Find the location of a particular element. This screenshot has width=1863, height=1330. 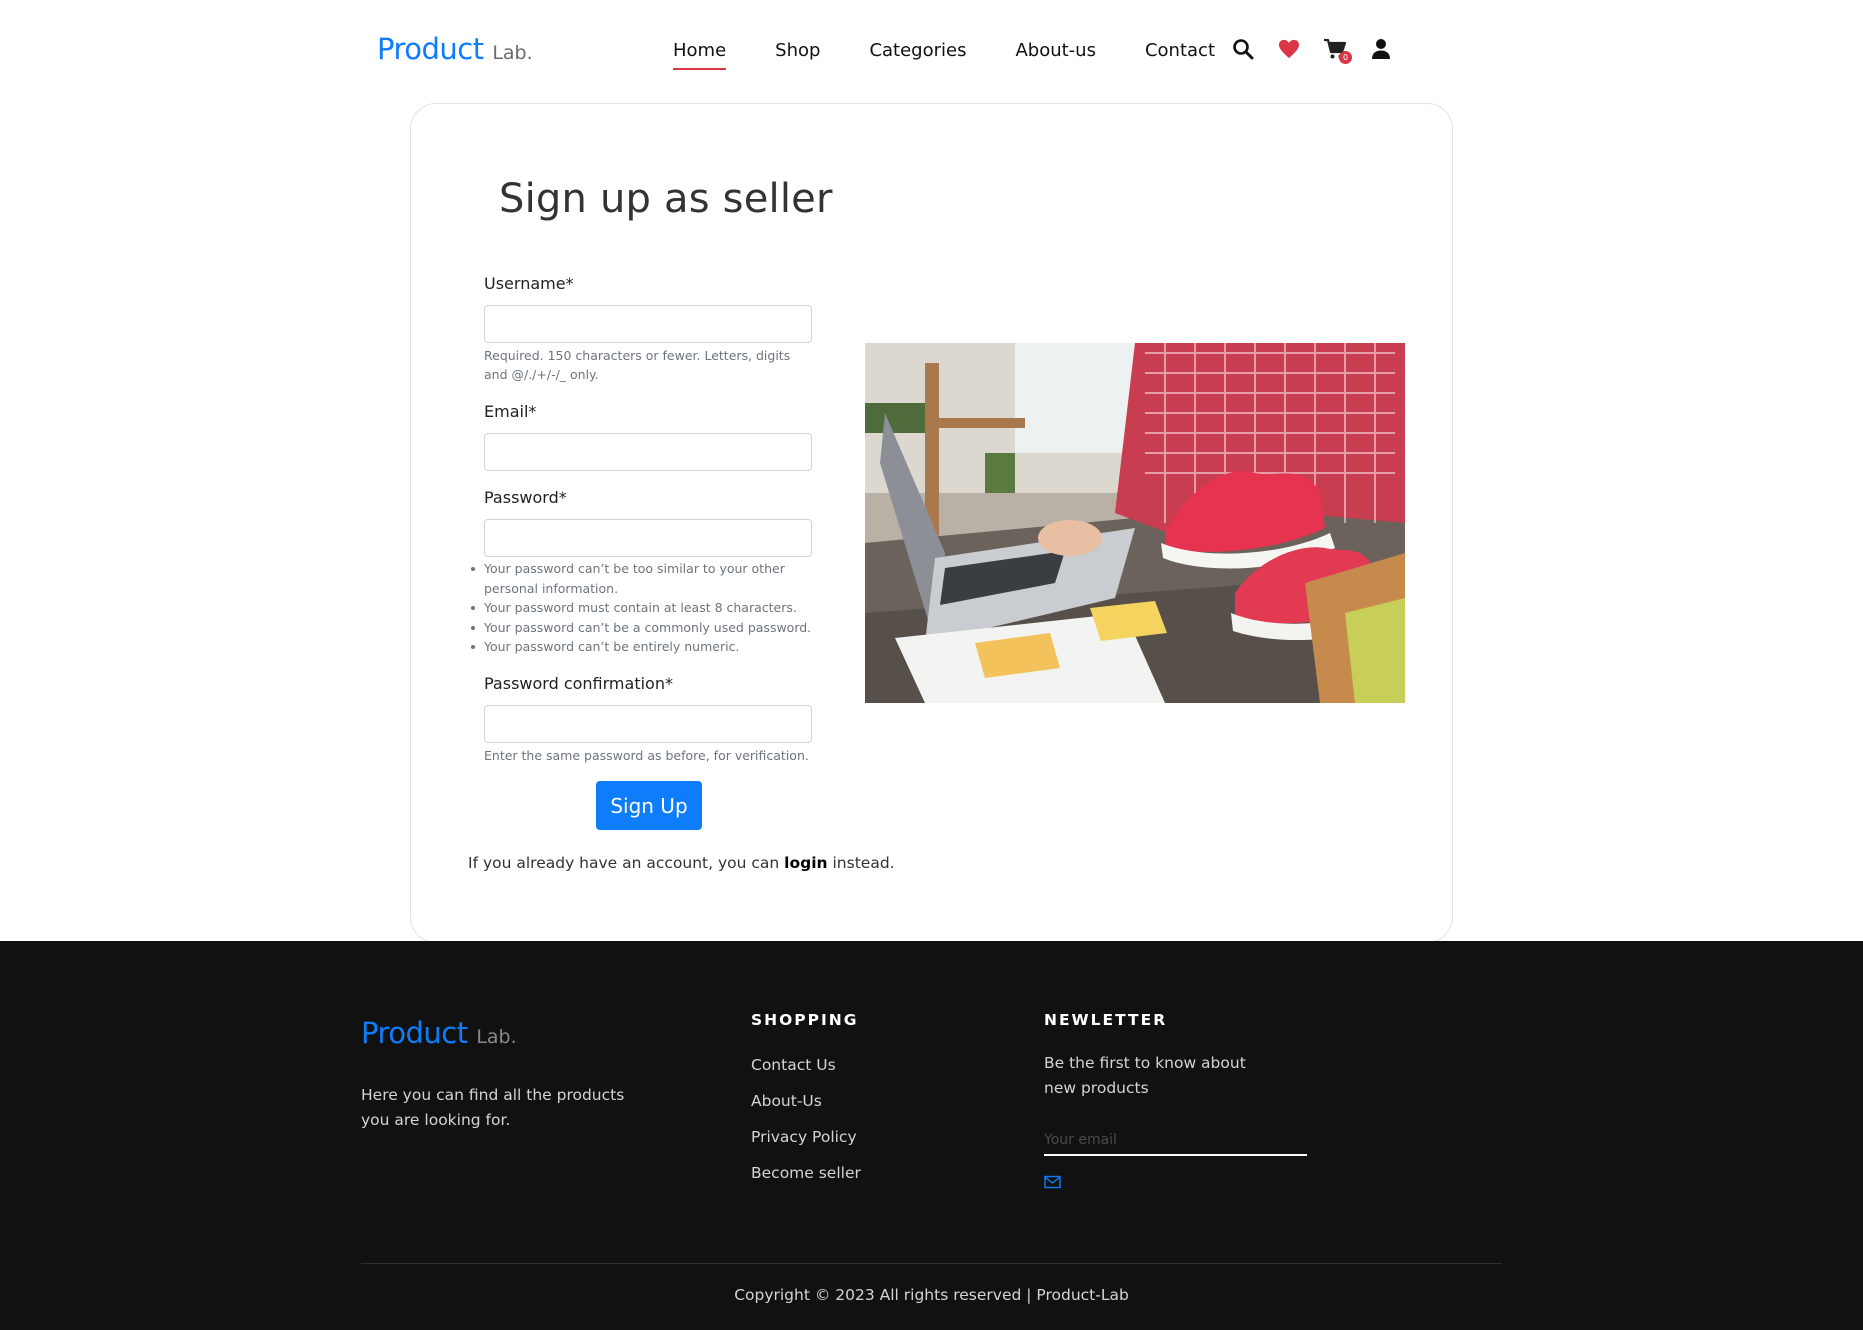

page-title: Sign up as seller is located at coordinates (666, 199).